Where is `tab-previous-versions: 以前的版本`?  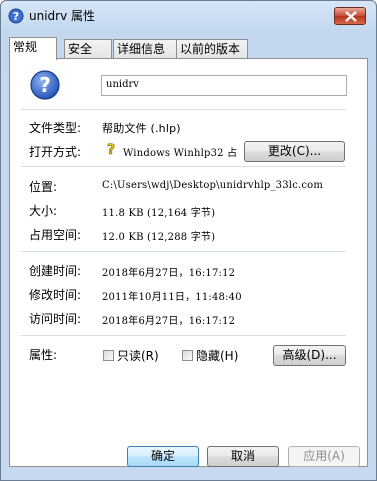 tab-previous-versions: 以前的版本 is located at coordinates (212, 49).